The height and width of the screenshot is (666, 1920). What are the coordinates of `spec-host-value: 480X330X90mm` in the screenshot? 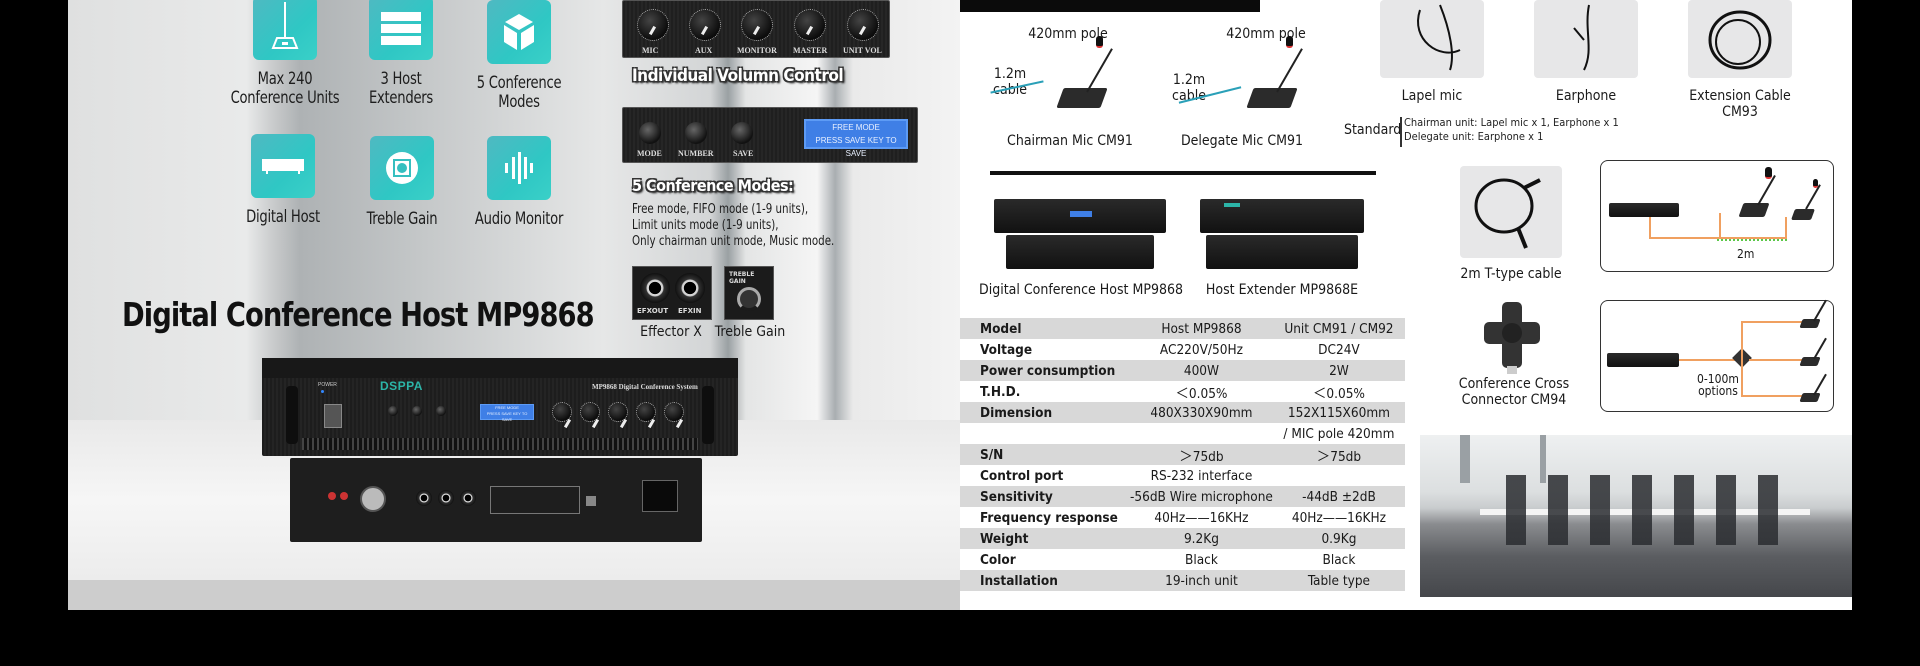 It's located at (1201, 412).